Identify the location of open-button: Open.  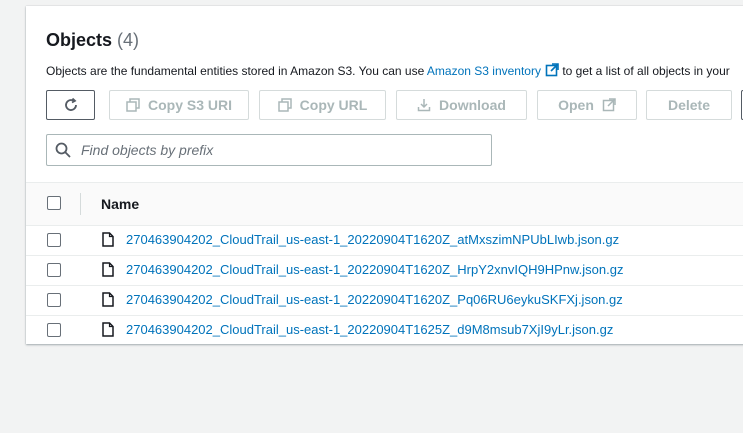
(587, 105).